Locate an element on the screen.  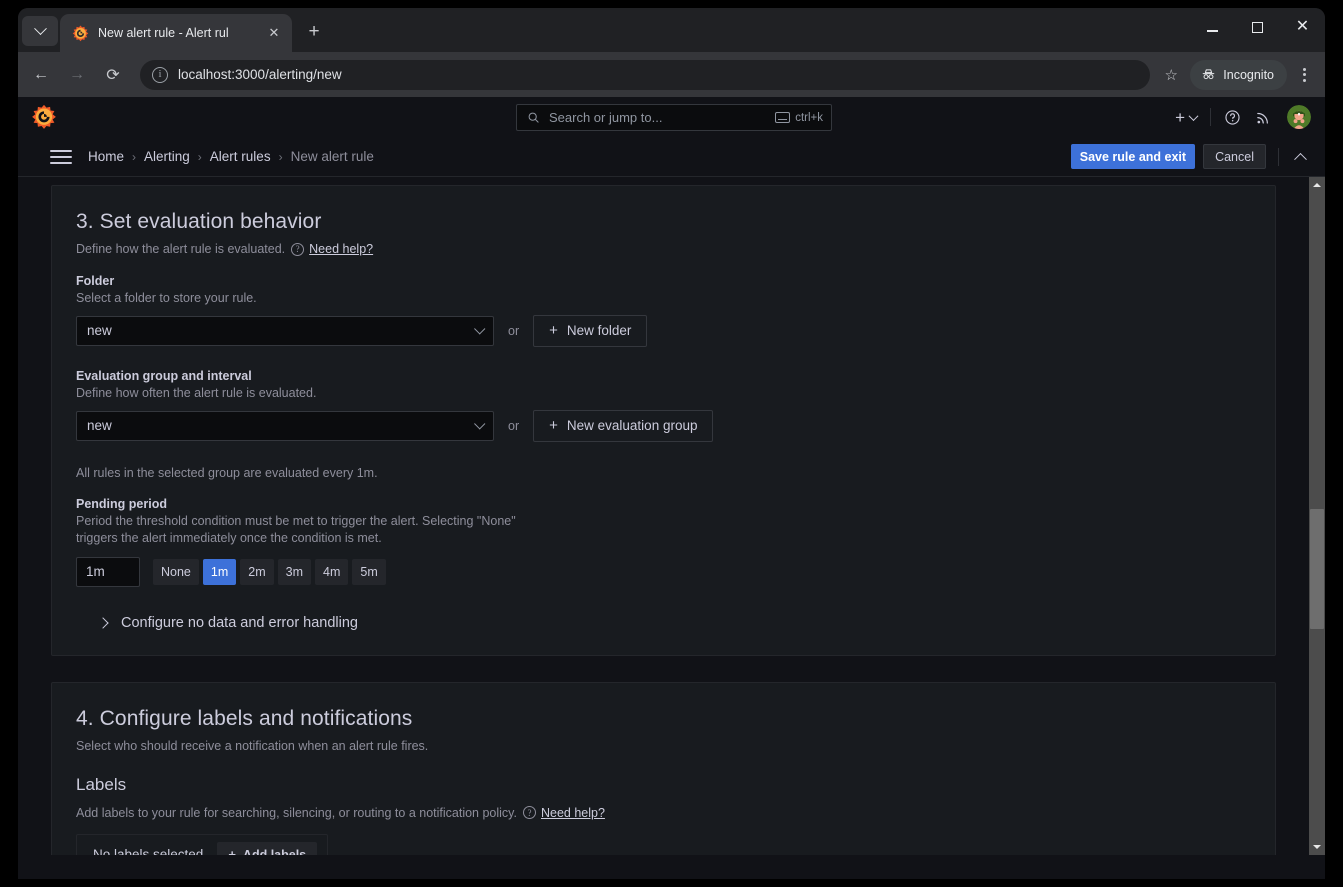
search-input: Search or jump to... ctrl+k is located at coordinates (674, 117).